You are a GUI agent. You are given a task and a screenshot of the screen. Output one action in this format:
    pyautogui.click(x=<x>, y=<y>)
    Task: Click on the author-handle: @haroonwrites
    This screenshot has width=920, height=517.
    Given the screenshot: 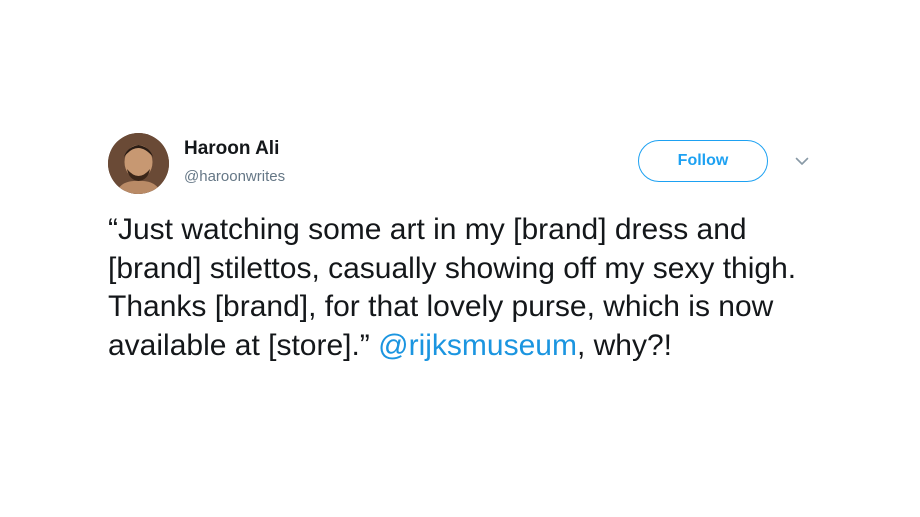 What is the action you would take?
    pyautogui.click(x=234, y=176)
    